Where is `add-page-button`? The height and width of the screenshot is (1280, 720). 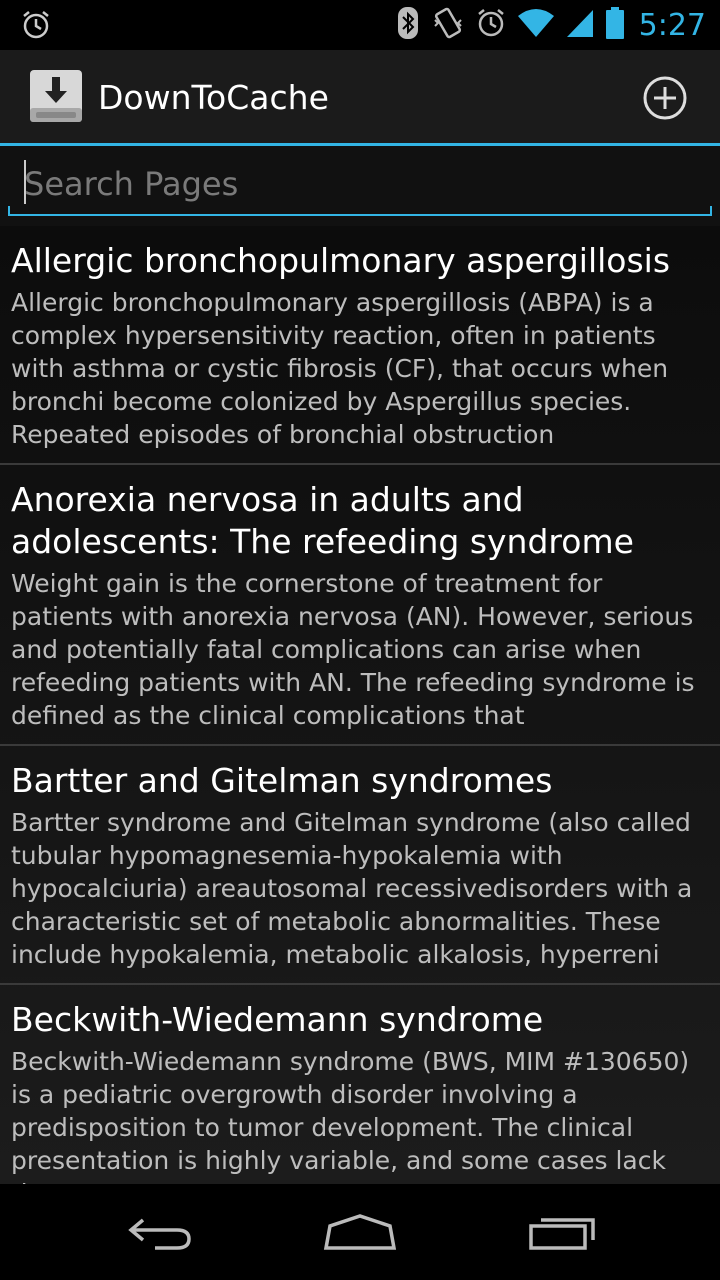 add-page-button is located at coordinates (665, 98).